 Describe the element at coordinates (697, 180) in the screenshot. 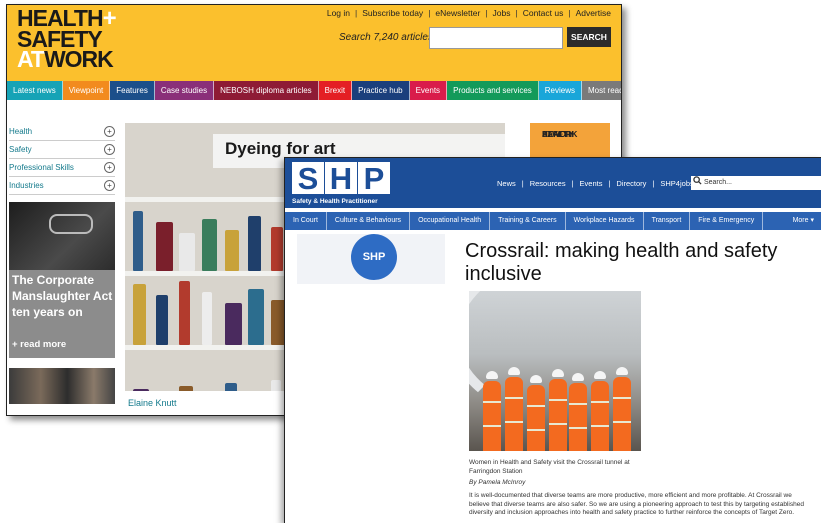

I see `search-icon` at that location.